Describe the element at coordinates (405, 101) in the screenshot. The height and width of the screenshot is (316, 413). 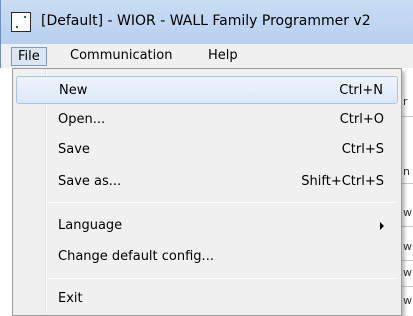
I see `background-text-fragment: r` at that location.